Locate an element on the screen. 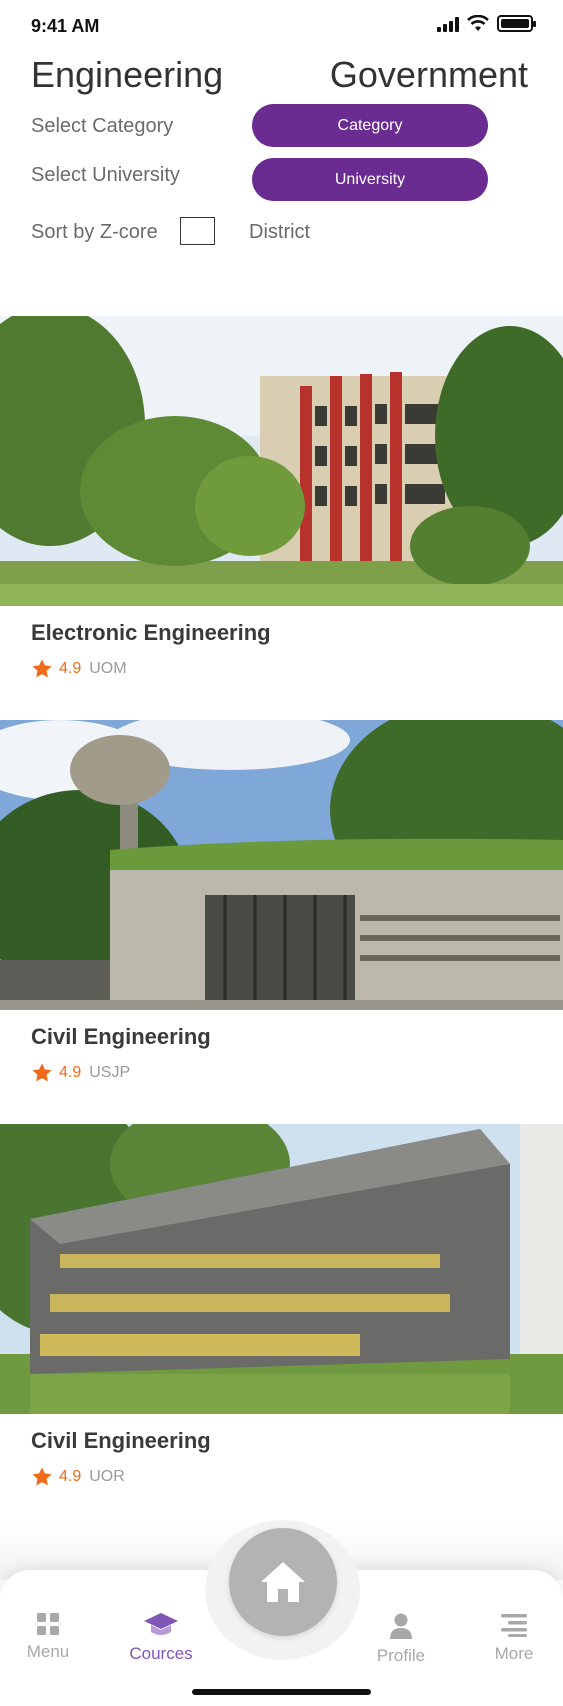 The image size is (563, 1706). battery-icon is located at coordinates (516, 23).